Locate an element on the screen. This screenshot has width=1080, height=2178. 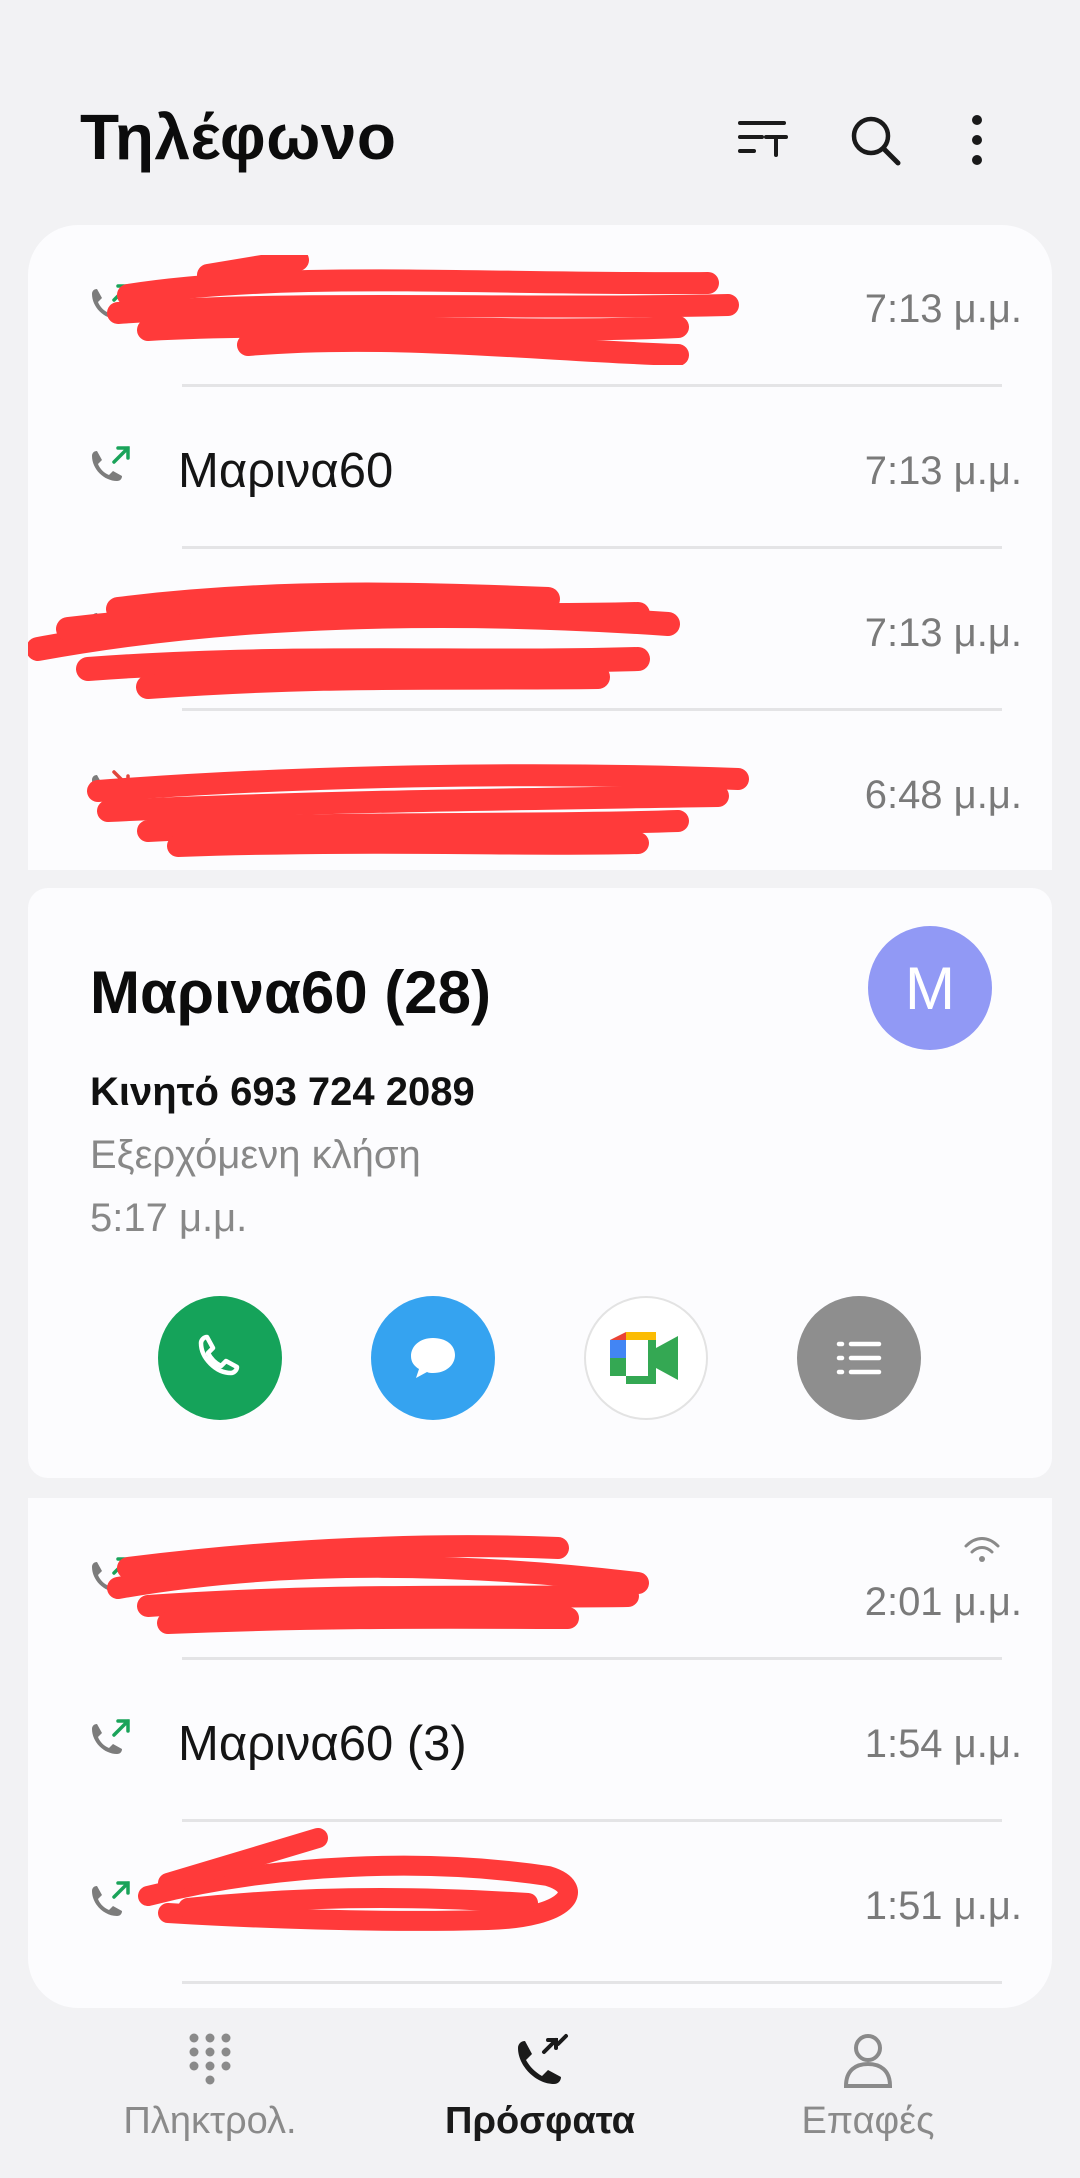
contact-name: Μαρινα60 is located at coordinates (286, 471).